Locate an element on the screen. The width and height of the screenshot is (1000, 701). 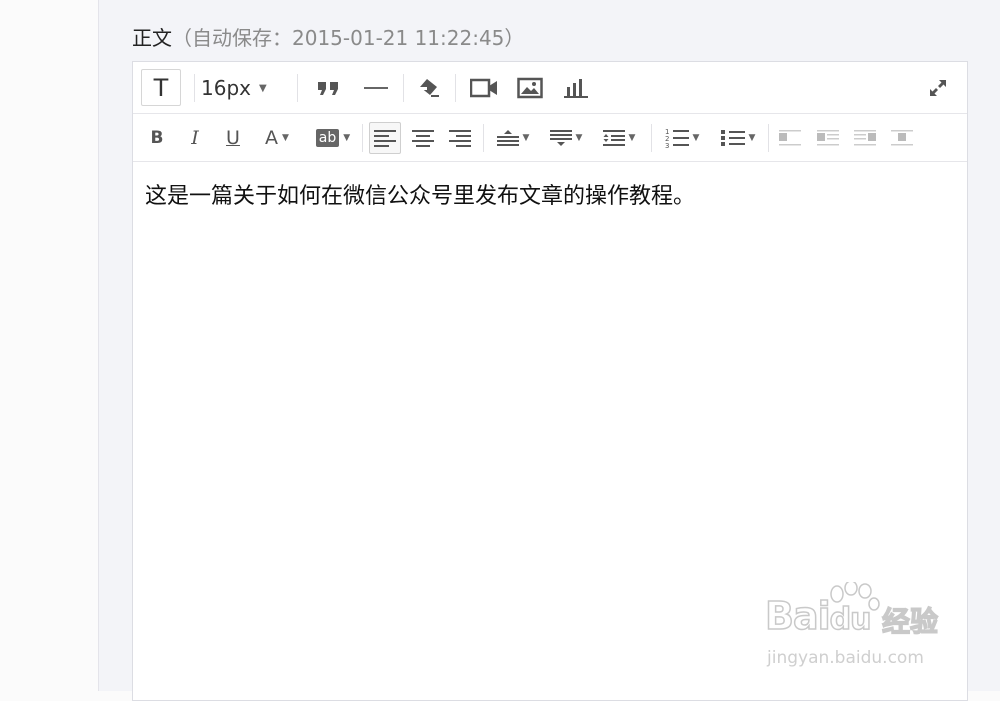
float-right-text-button is located at coordinates (865, 138).